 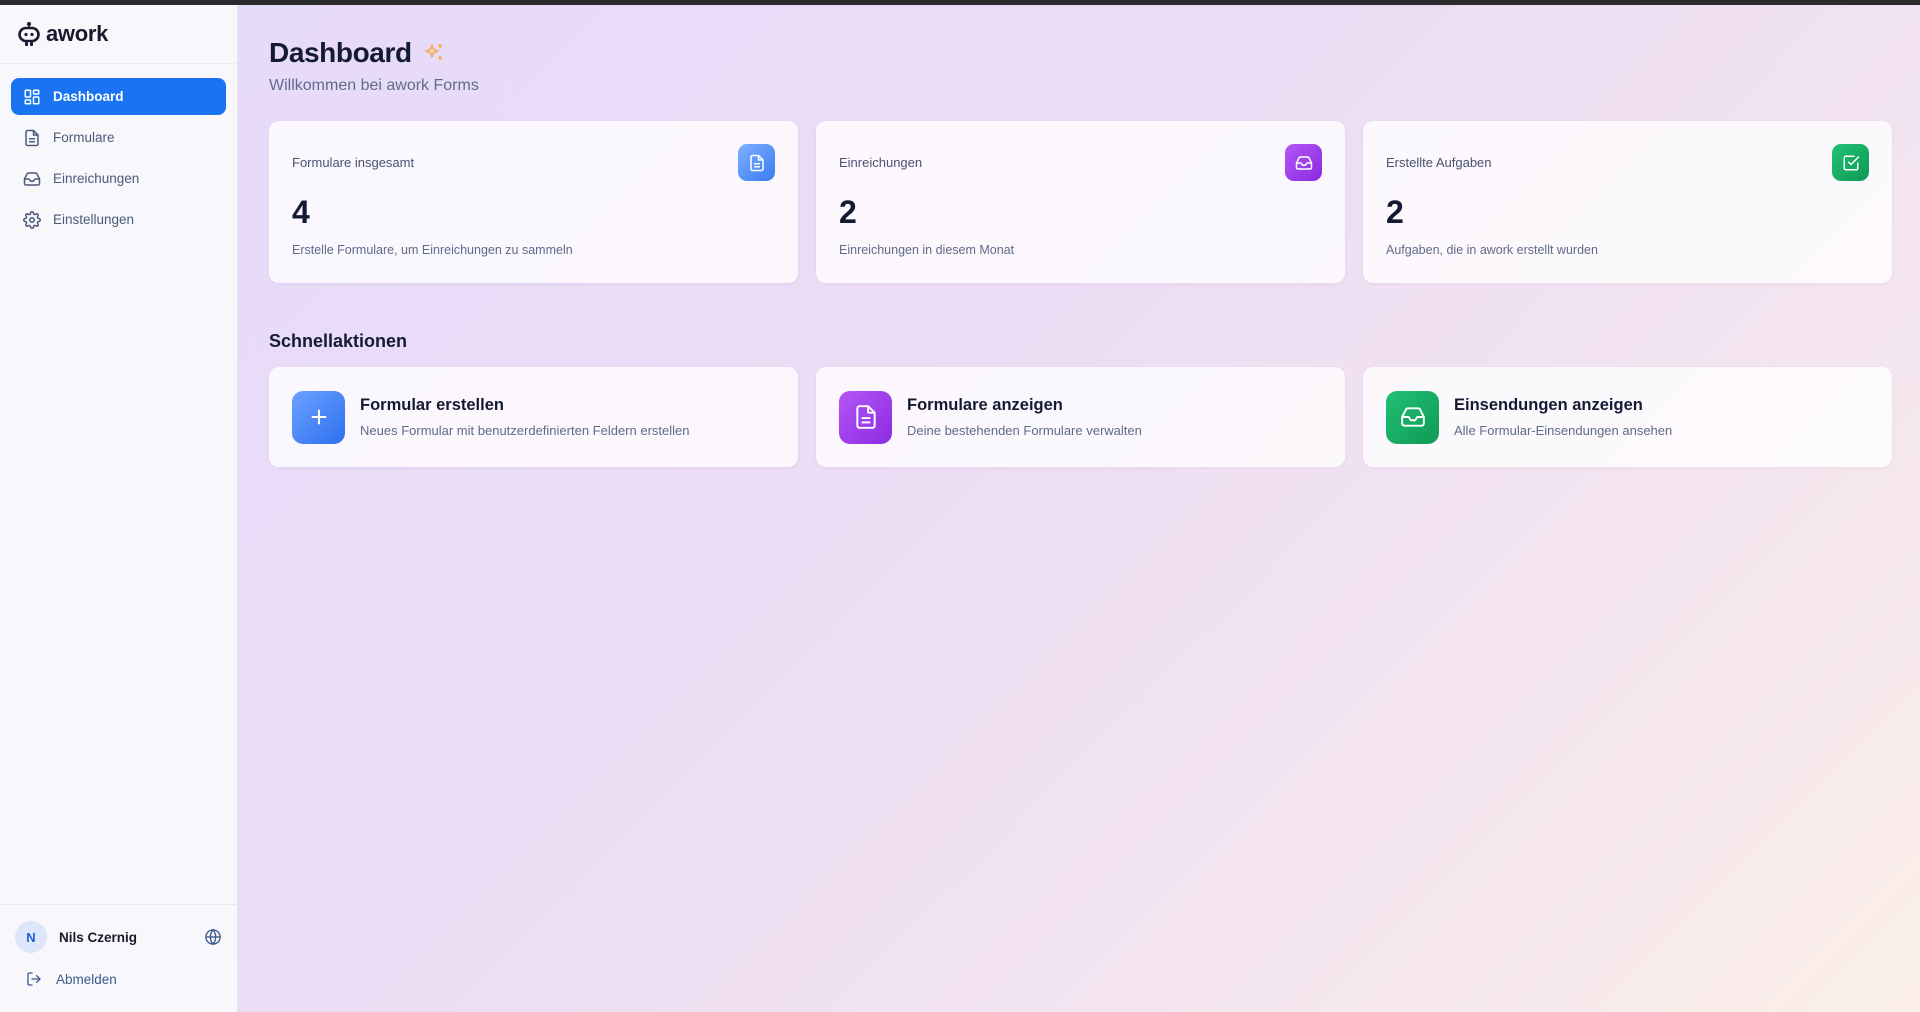 I want to click on sidebar-item-einreichungen: Einreichungen, so click(x=118, y=178).